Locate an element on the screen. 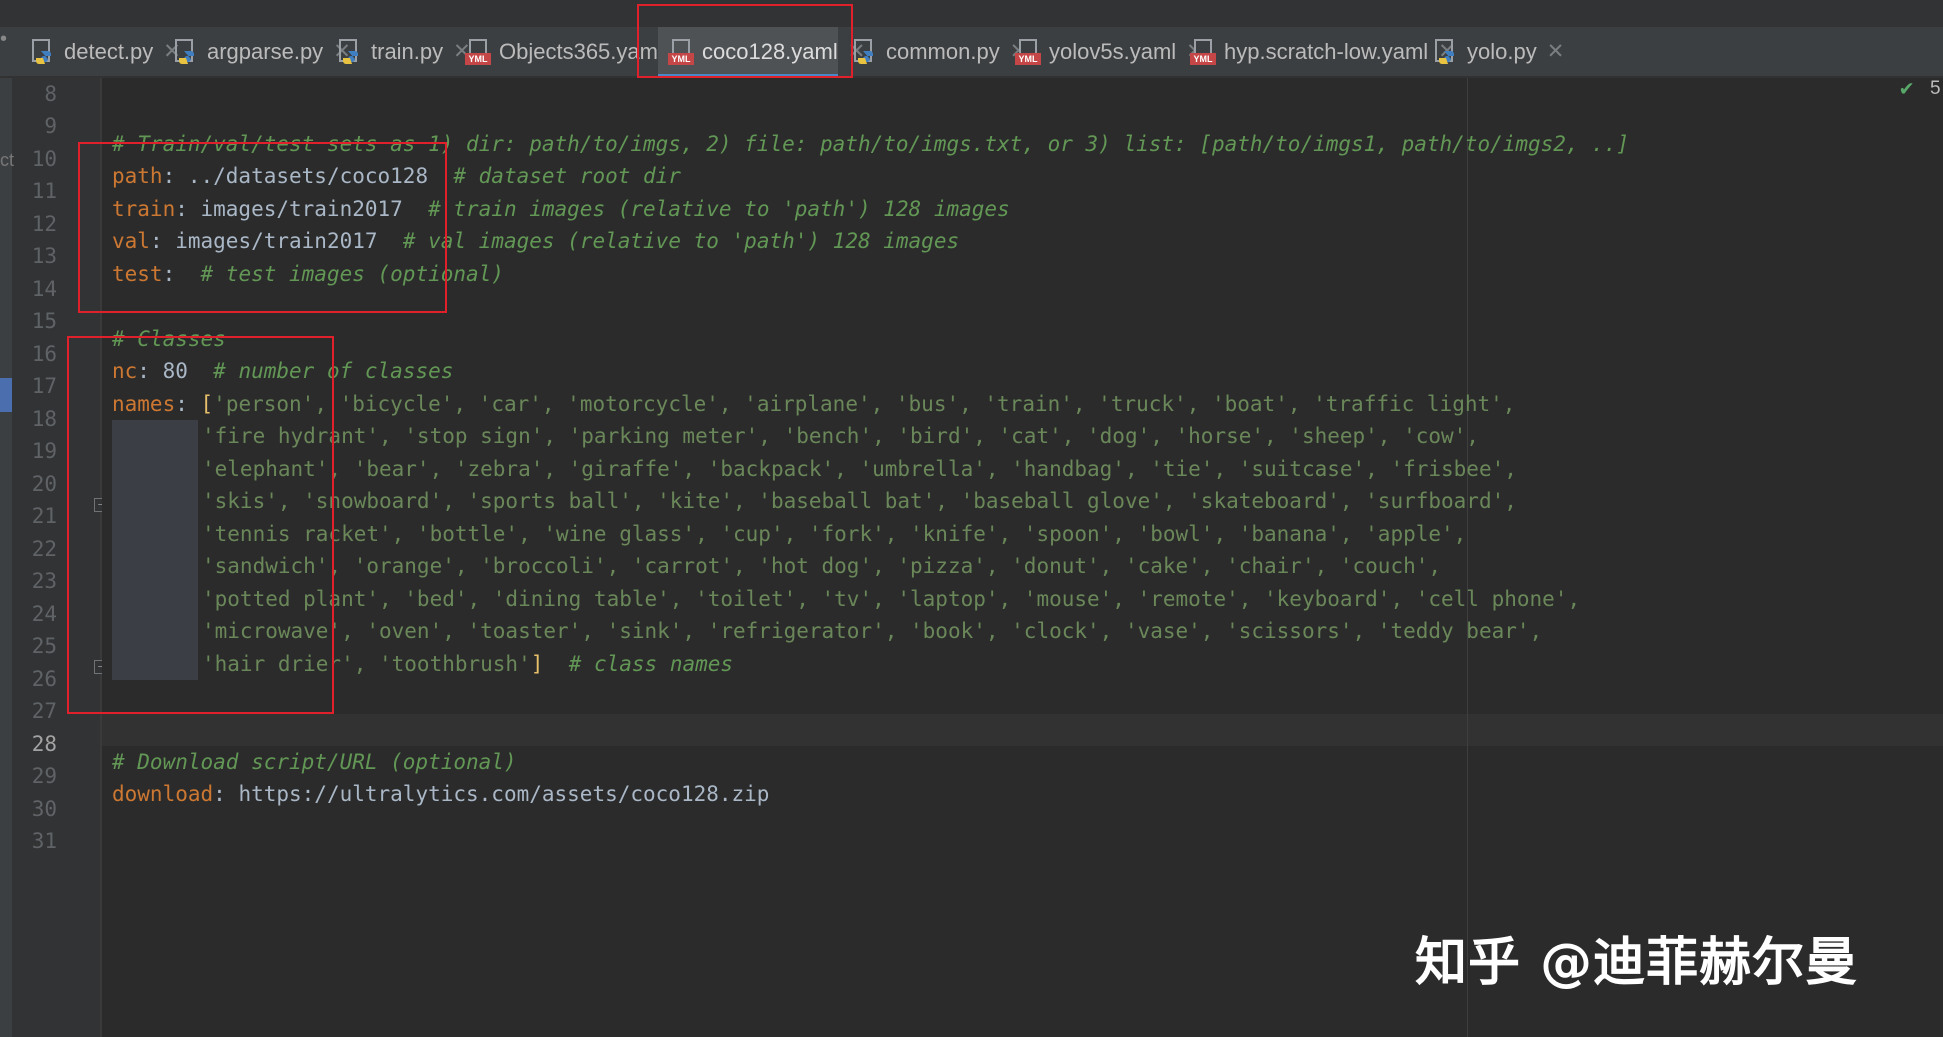 Image resolution: width=1943 pixels, height=1037 pixels. title-strip is located at coordinates (971, 13).